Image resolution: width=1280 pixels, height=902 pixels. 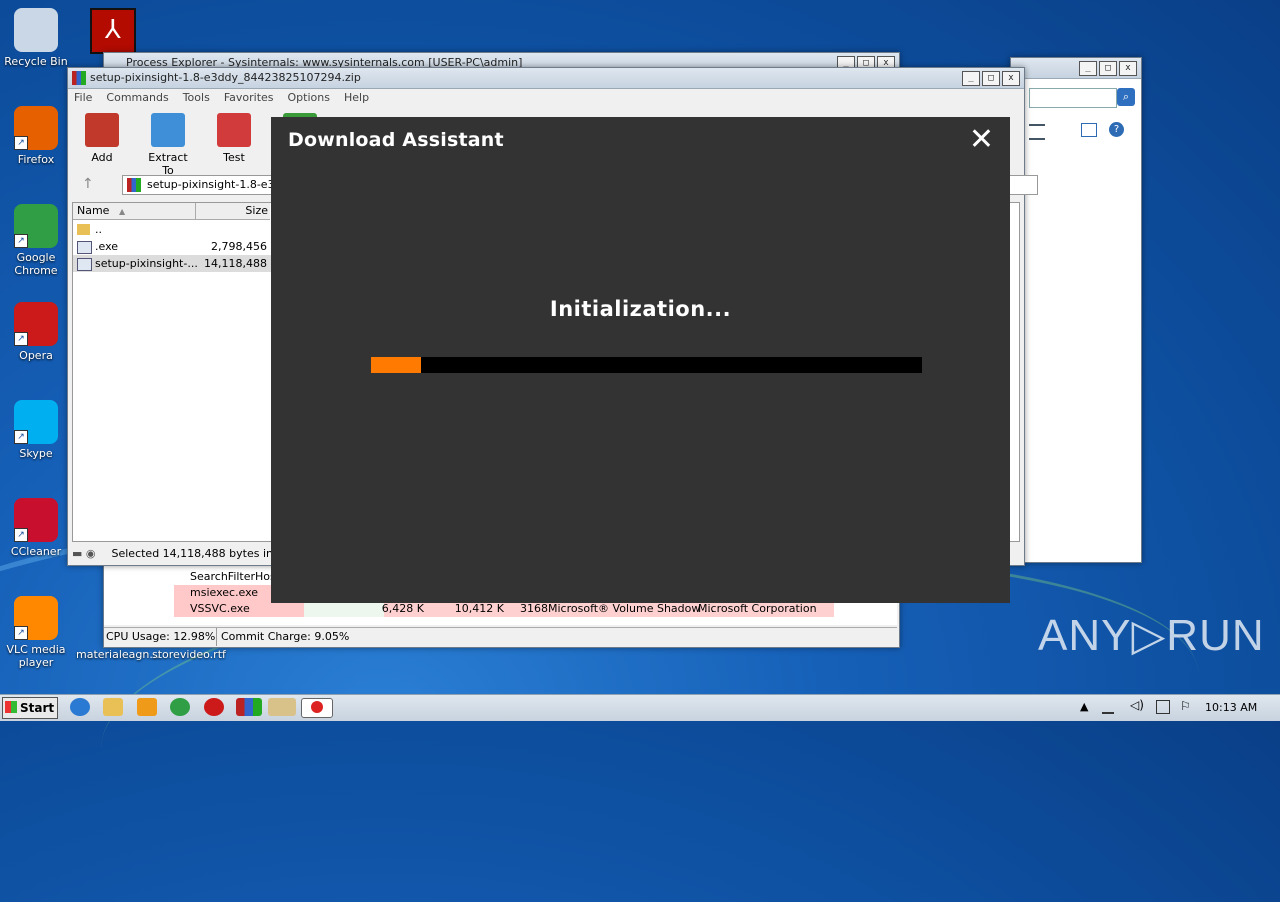 What do you see at coordinates (1073, 98) in the screenshot?
I see `search-input` at bounding box center [1073, 98].